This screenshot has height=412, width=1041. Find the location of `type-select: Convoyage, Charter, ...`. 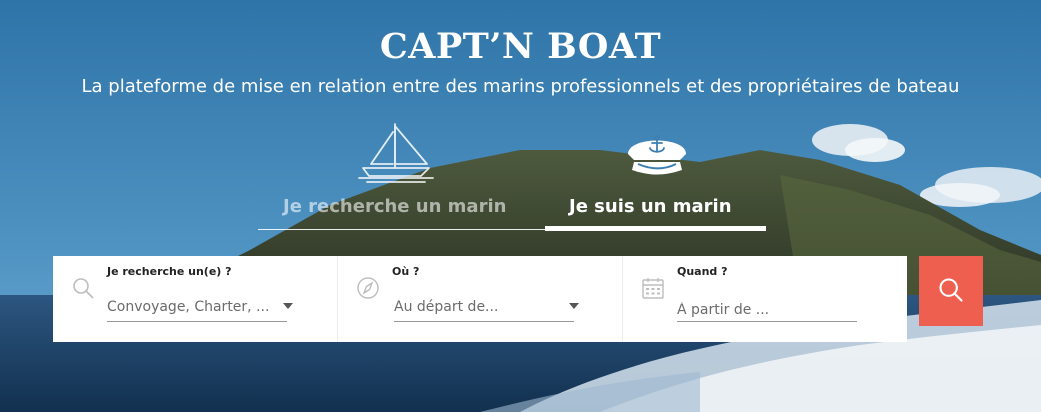

type-select: Convoyage, Charter, ... is located at coordinates (197, 308).